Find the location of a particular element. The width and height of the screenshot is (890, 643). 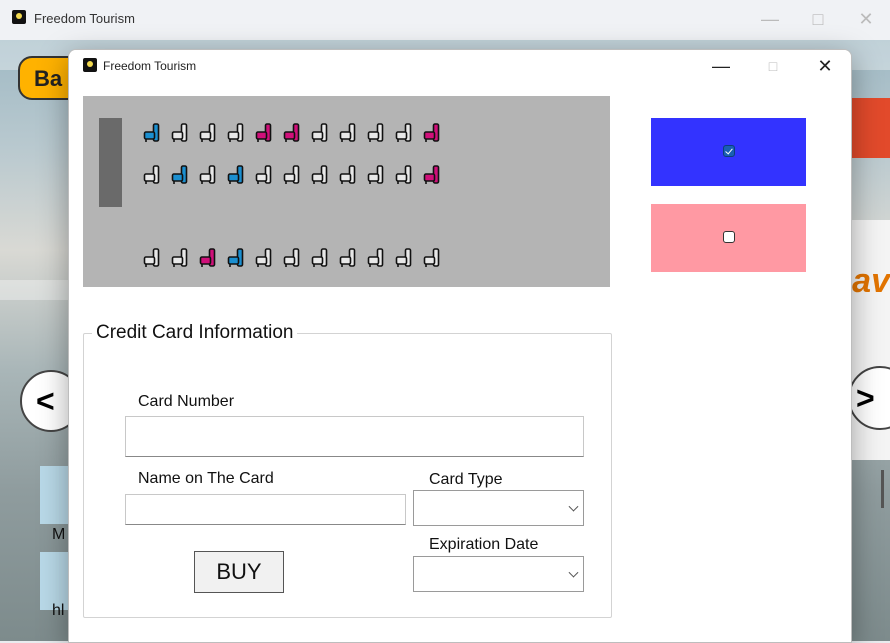

name-on-card-input is located at coordinates (265, 509).